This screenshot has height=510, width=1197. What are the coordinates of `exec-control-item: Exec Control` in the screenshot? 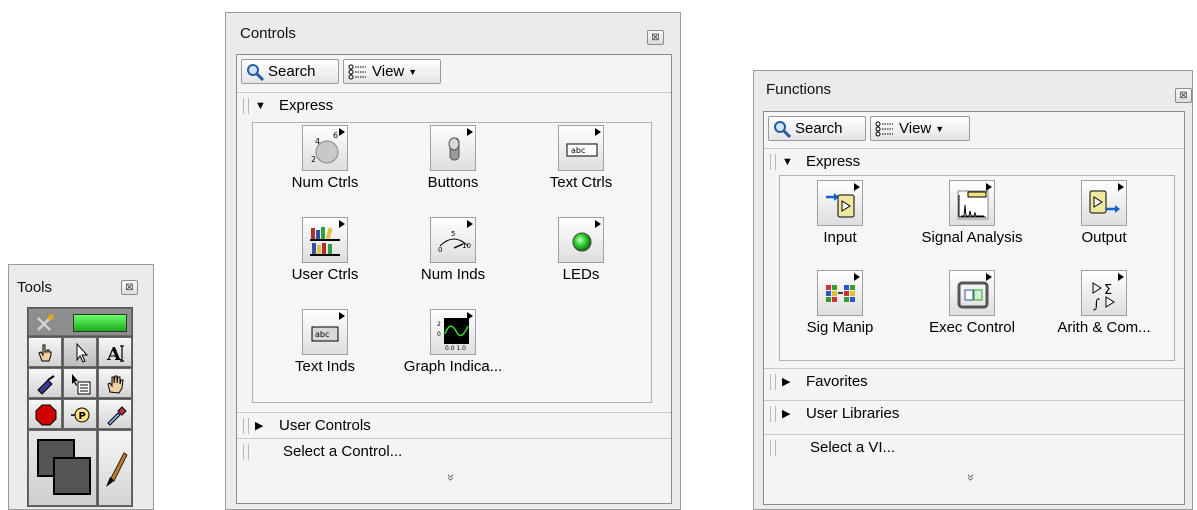 It's located at (972, 303).